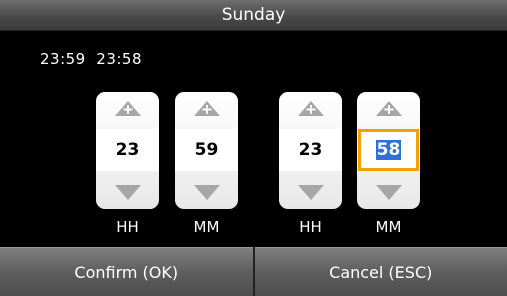  I want to click on start-minute-increase-button, so click(206, 109).